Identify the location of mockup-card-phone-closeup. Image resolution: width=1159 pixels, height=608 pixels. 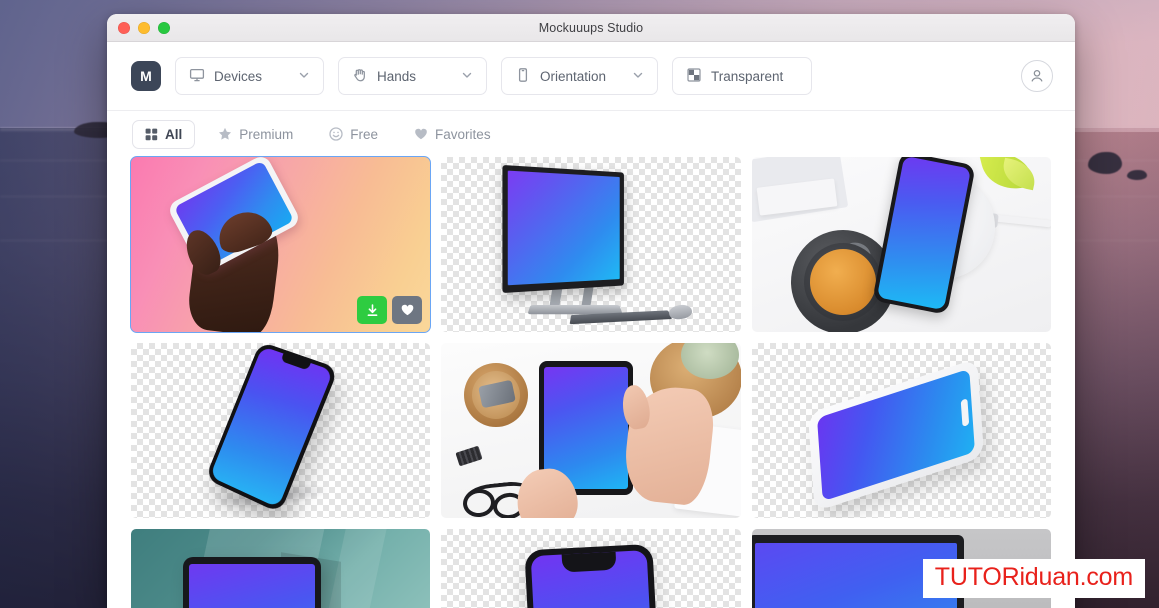
(591, 568).